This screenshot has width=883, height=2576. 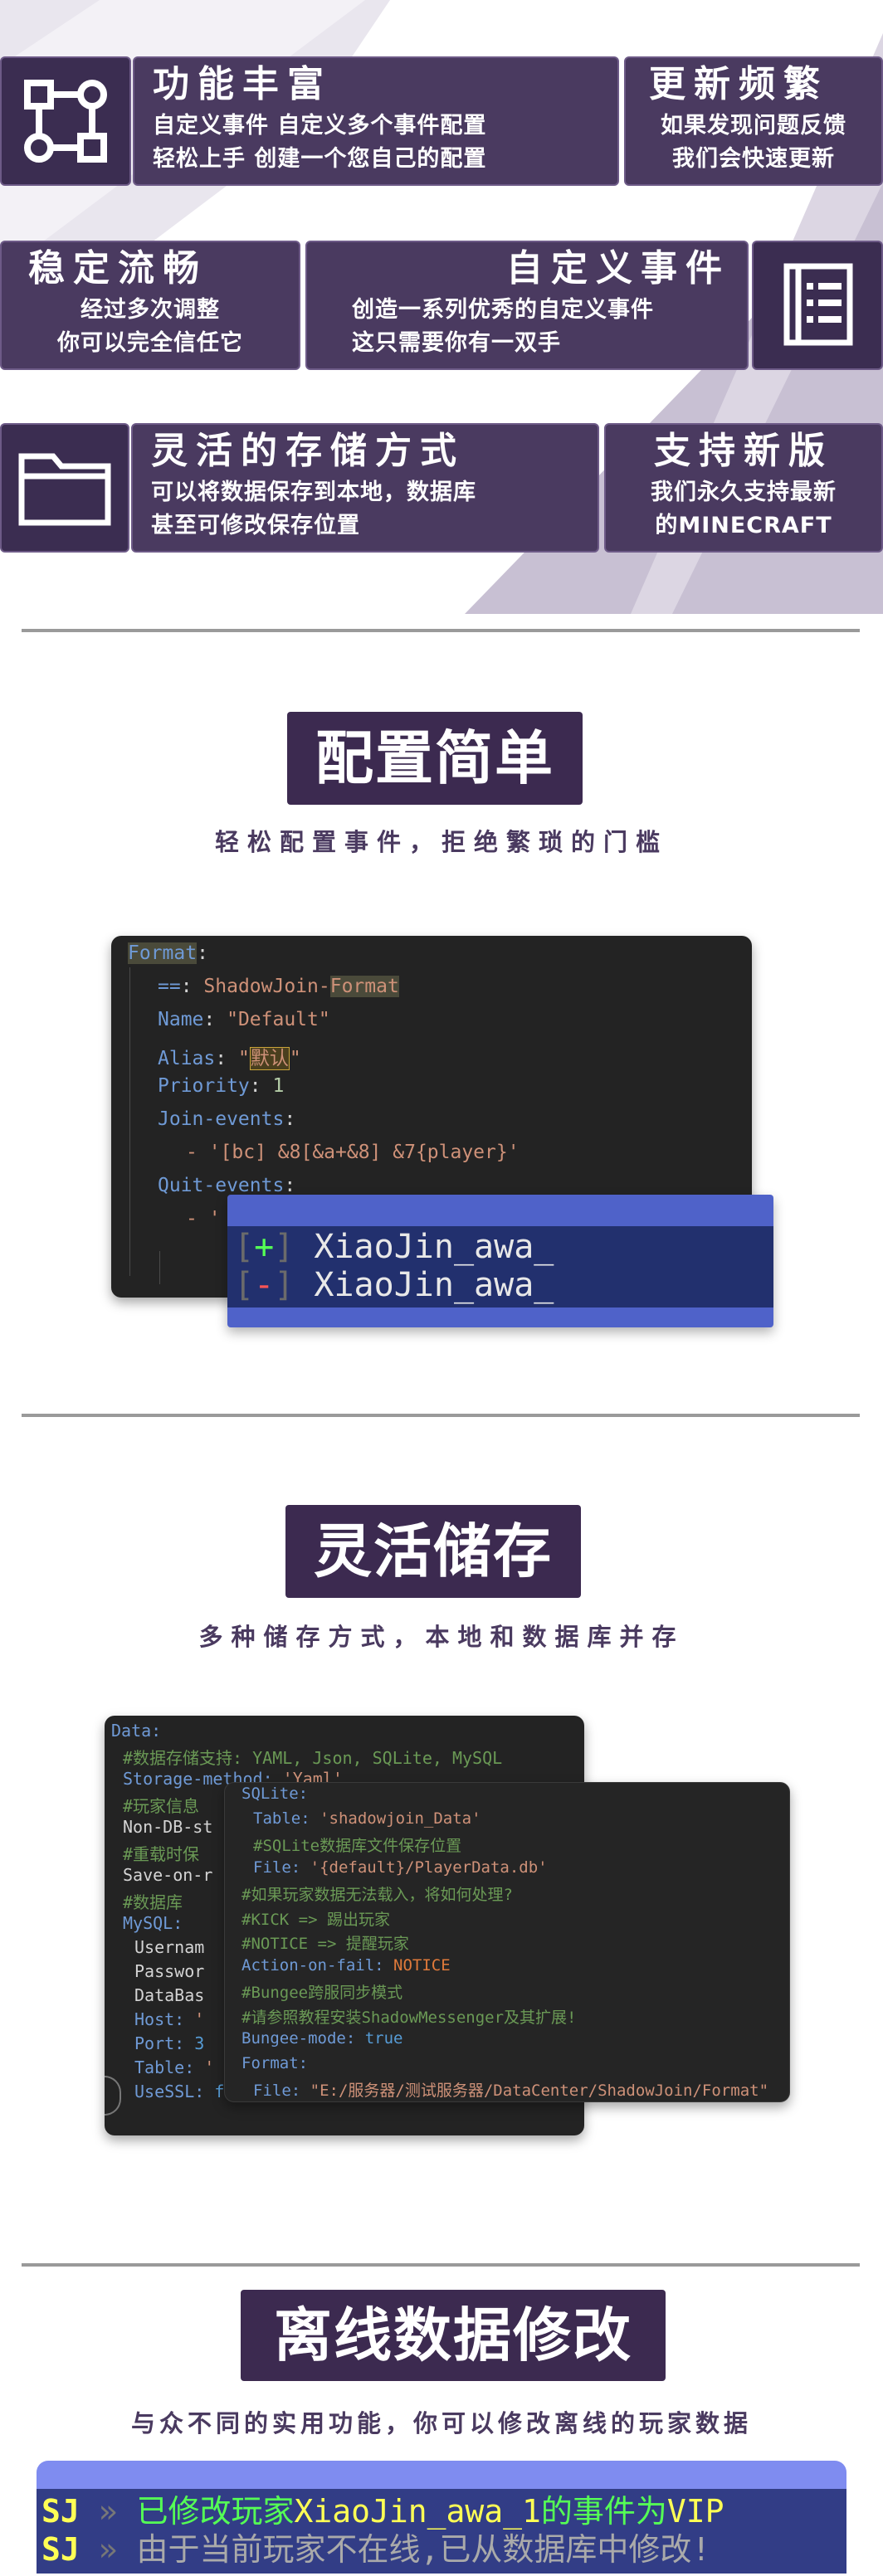 I want to click on chat-line-offline: SJ » 由于当前玩家不在线,已从数据库中修改!, so click(x=375, y=2549).